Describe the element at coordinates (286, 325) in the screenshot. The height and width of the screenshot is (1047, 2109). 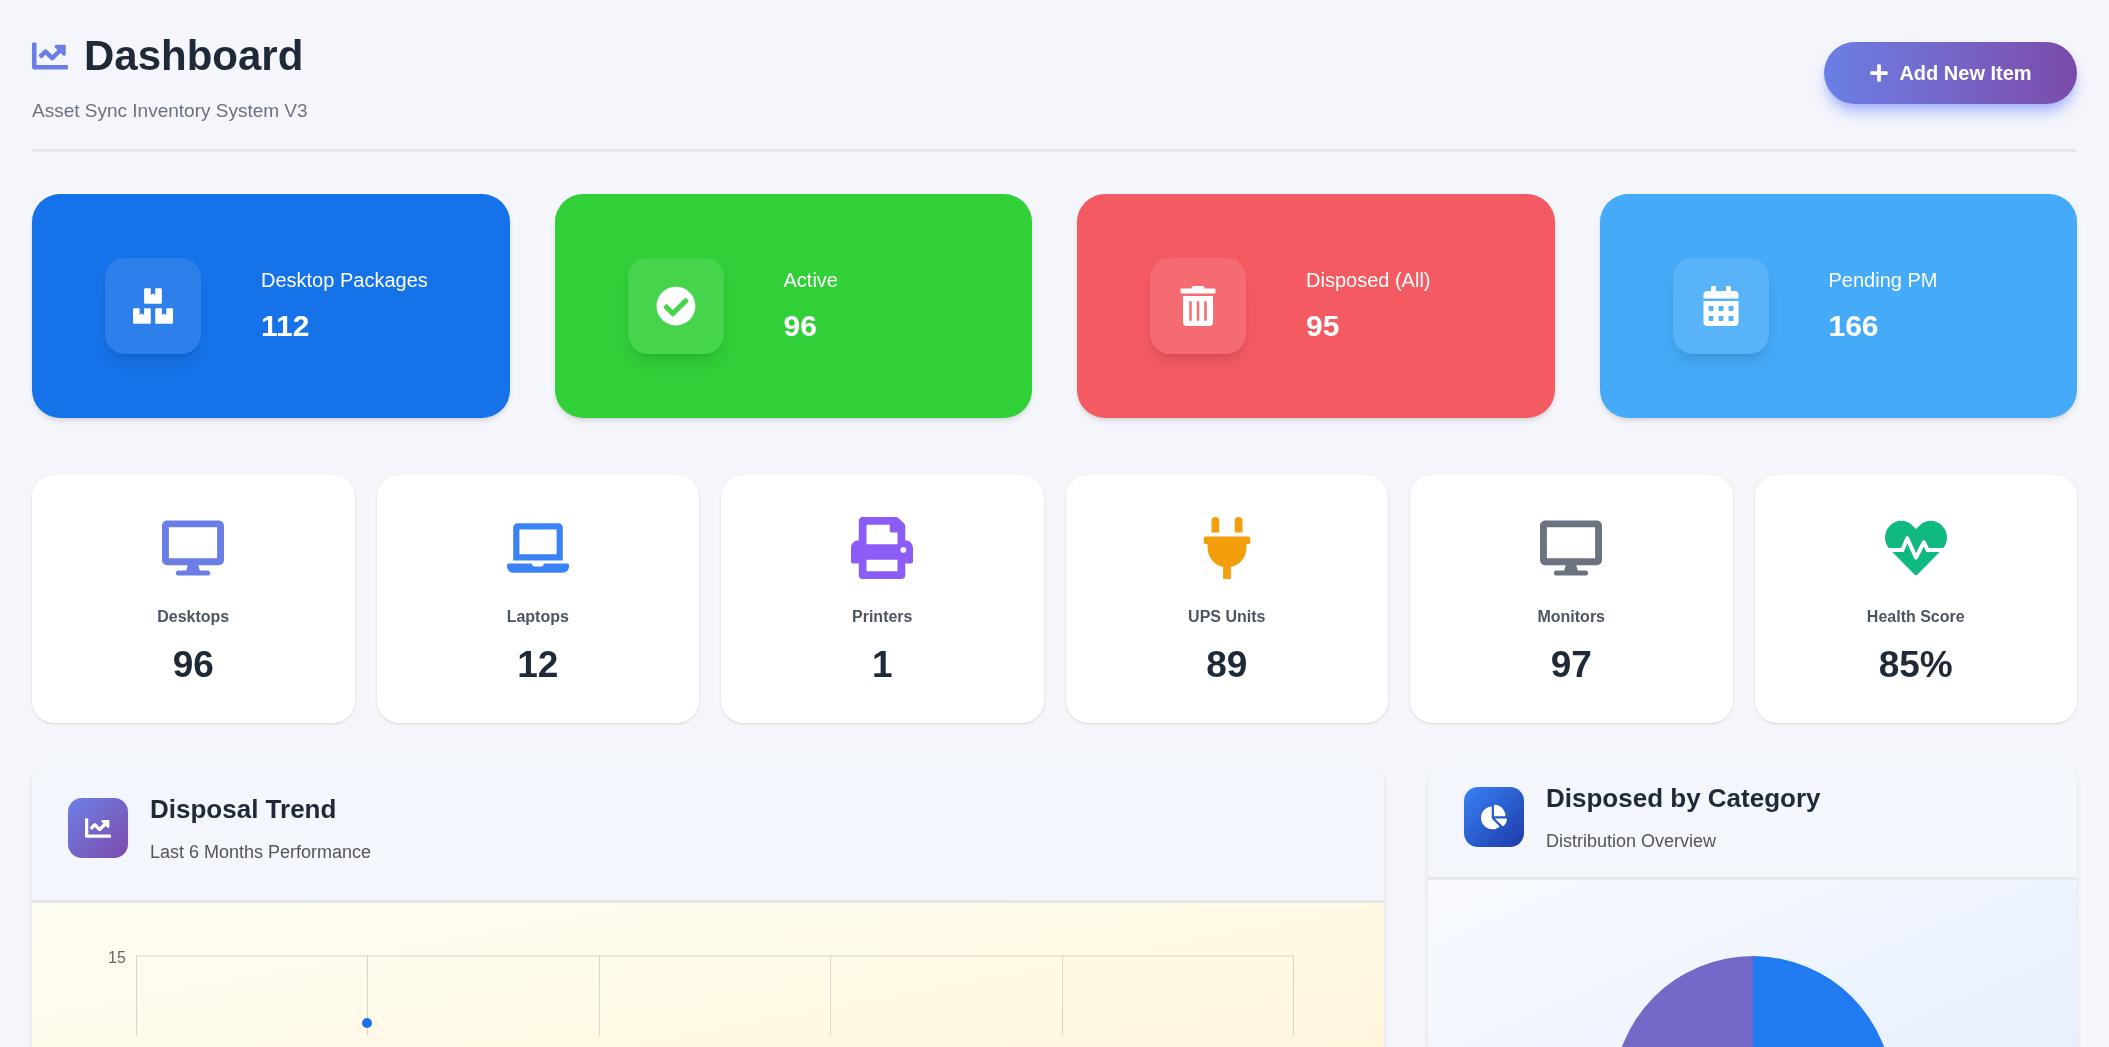
I see `stat-value: 112` at that location.